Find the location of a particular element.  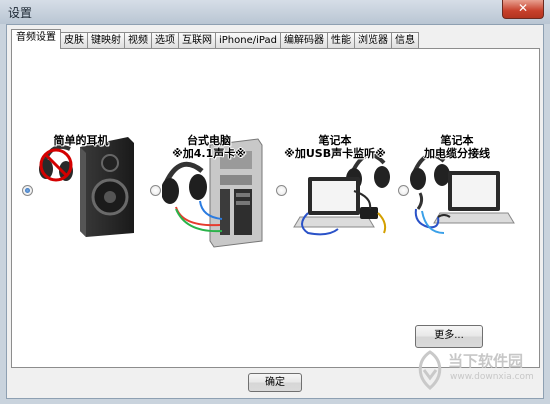

radio-desktop-pc is located at coordinates (155, 190).